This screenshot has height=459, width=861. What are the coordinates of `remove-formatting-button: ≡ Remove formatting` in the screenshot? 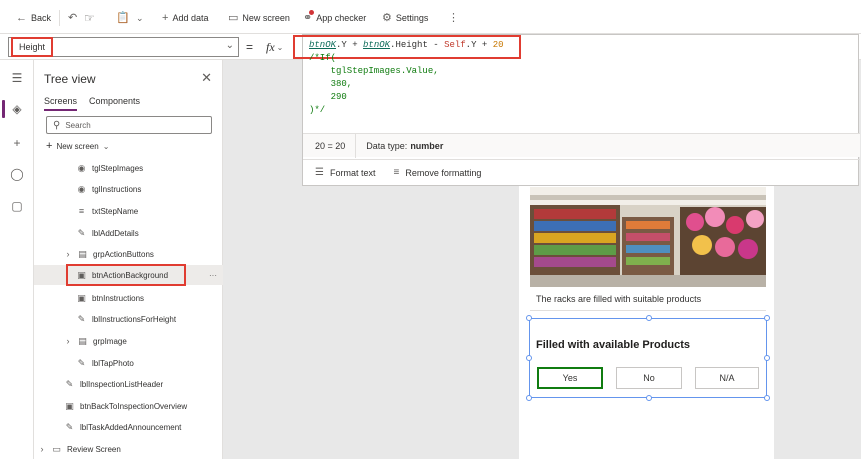 It's located at (437, 172).